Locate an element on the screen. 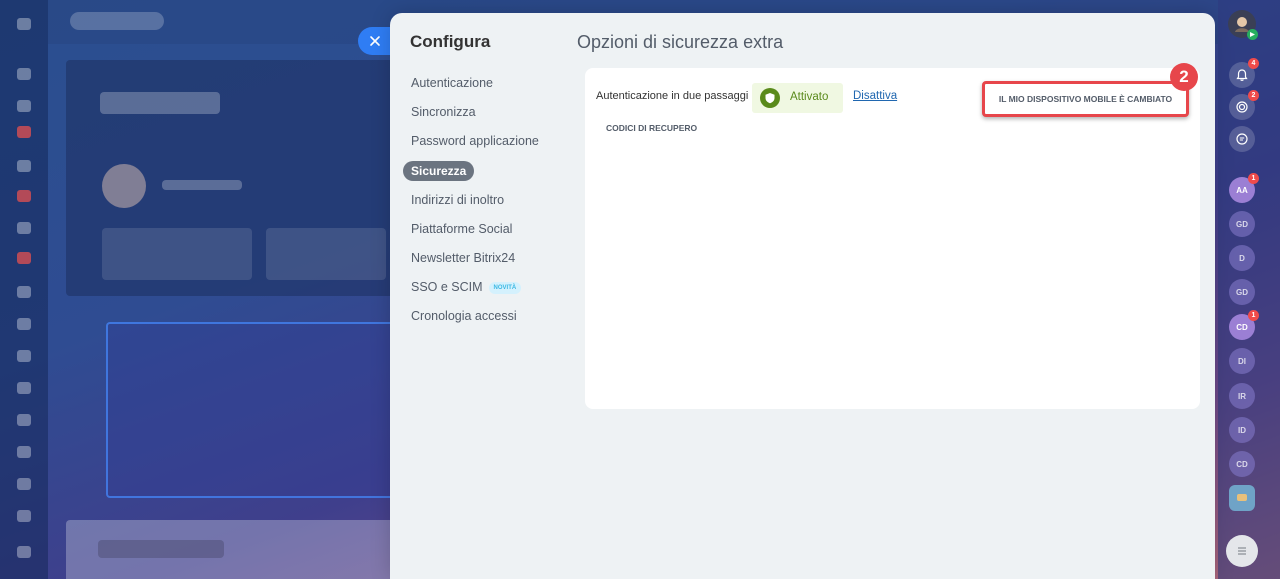 The image size is (1280, 579). avatar-initials: IR is located at coordinates (1242, 396).